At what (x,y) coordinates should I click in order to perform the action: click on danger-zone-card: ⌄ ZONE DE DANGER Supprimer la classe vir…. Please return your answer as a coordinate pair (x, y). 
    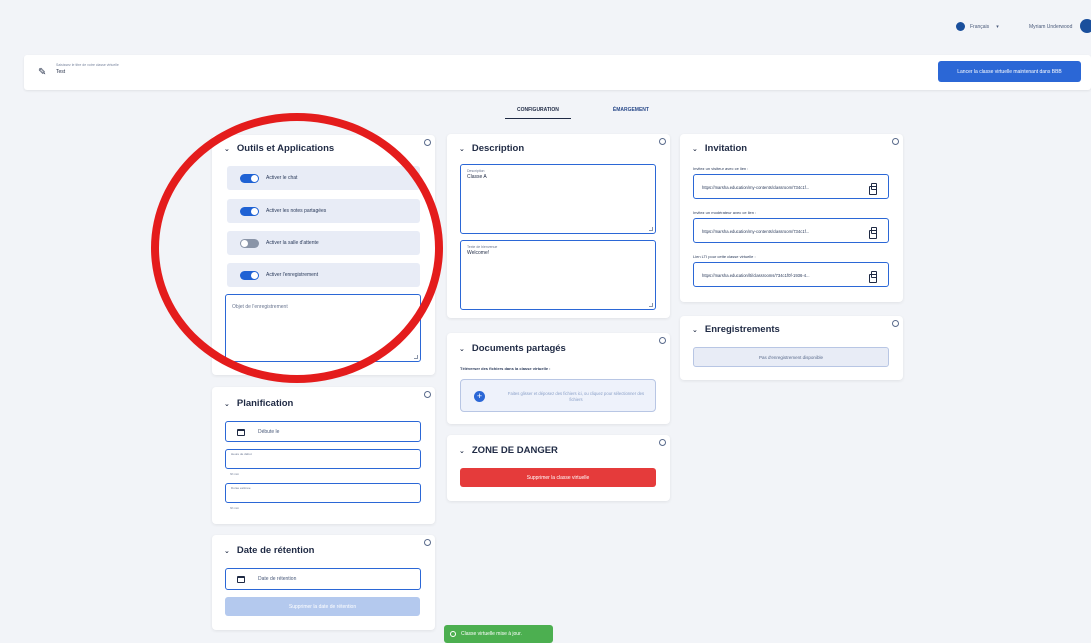
    Looking at the image, I should click on (558, 468).